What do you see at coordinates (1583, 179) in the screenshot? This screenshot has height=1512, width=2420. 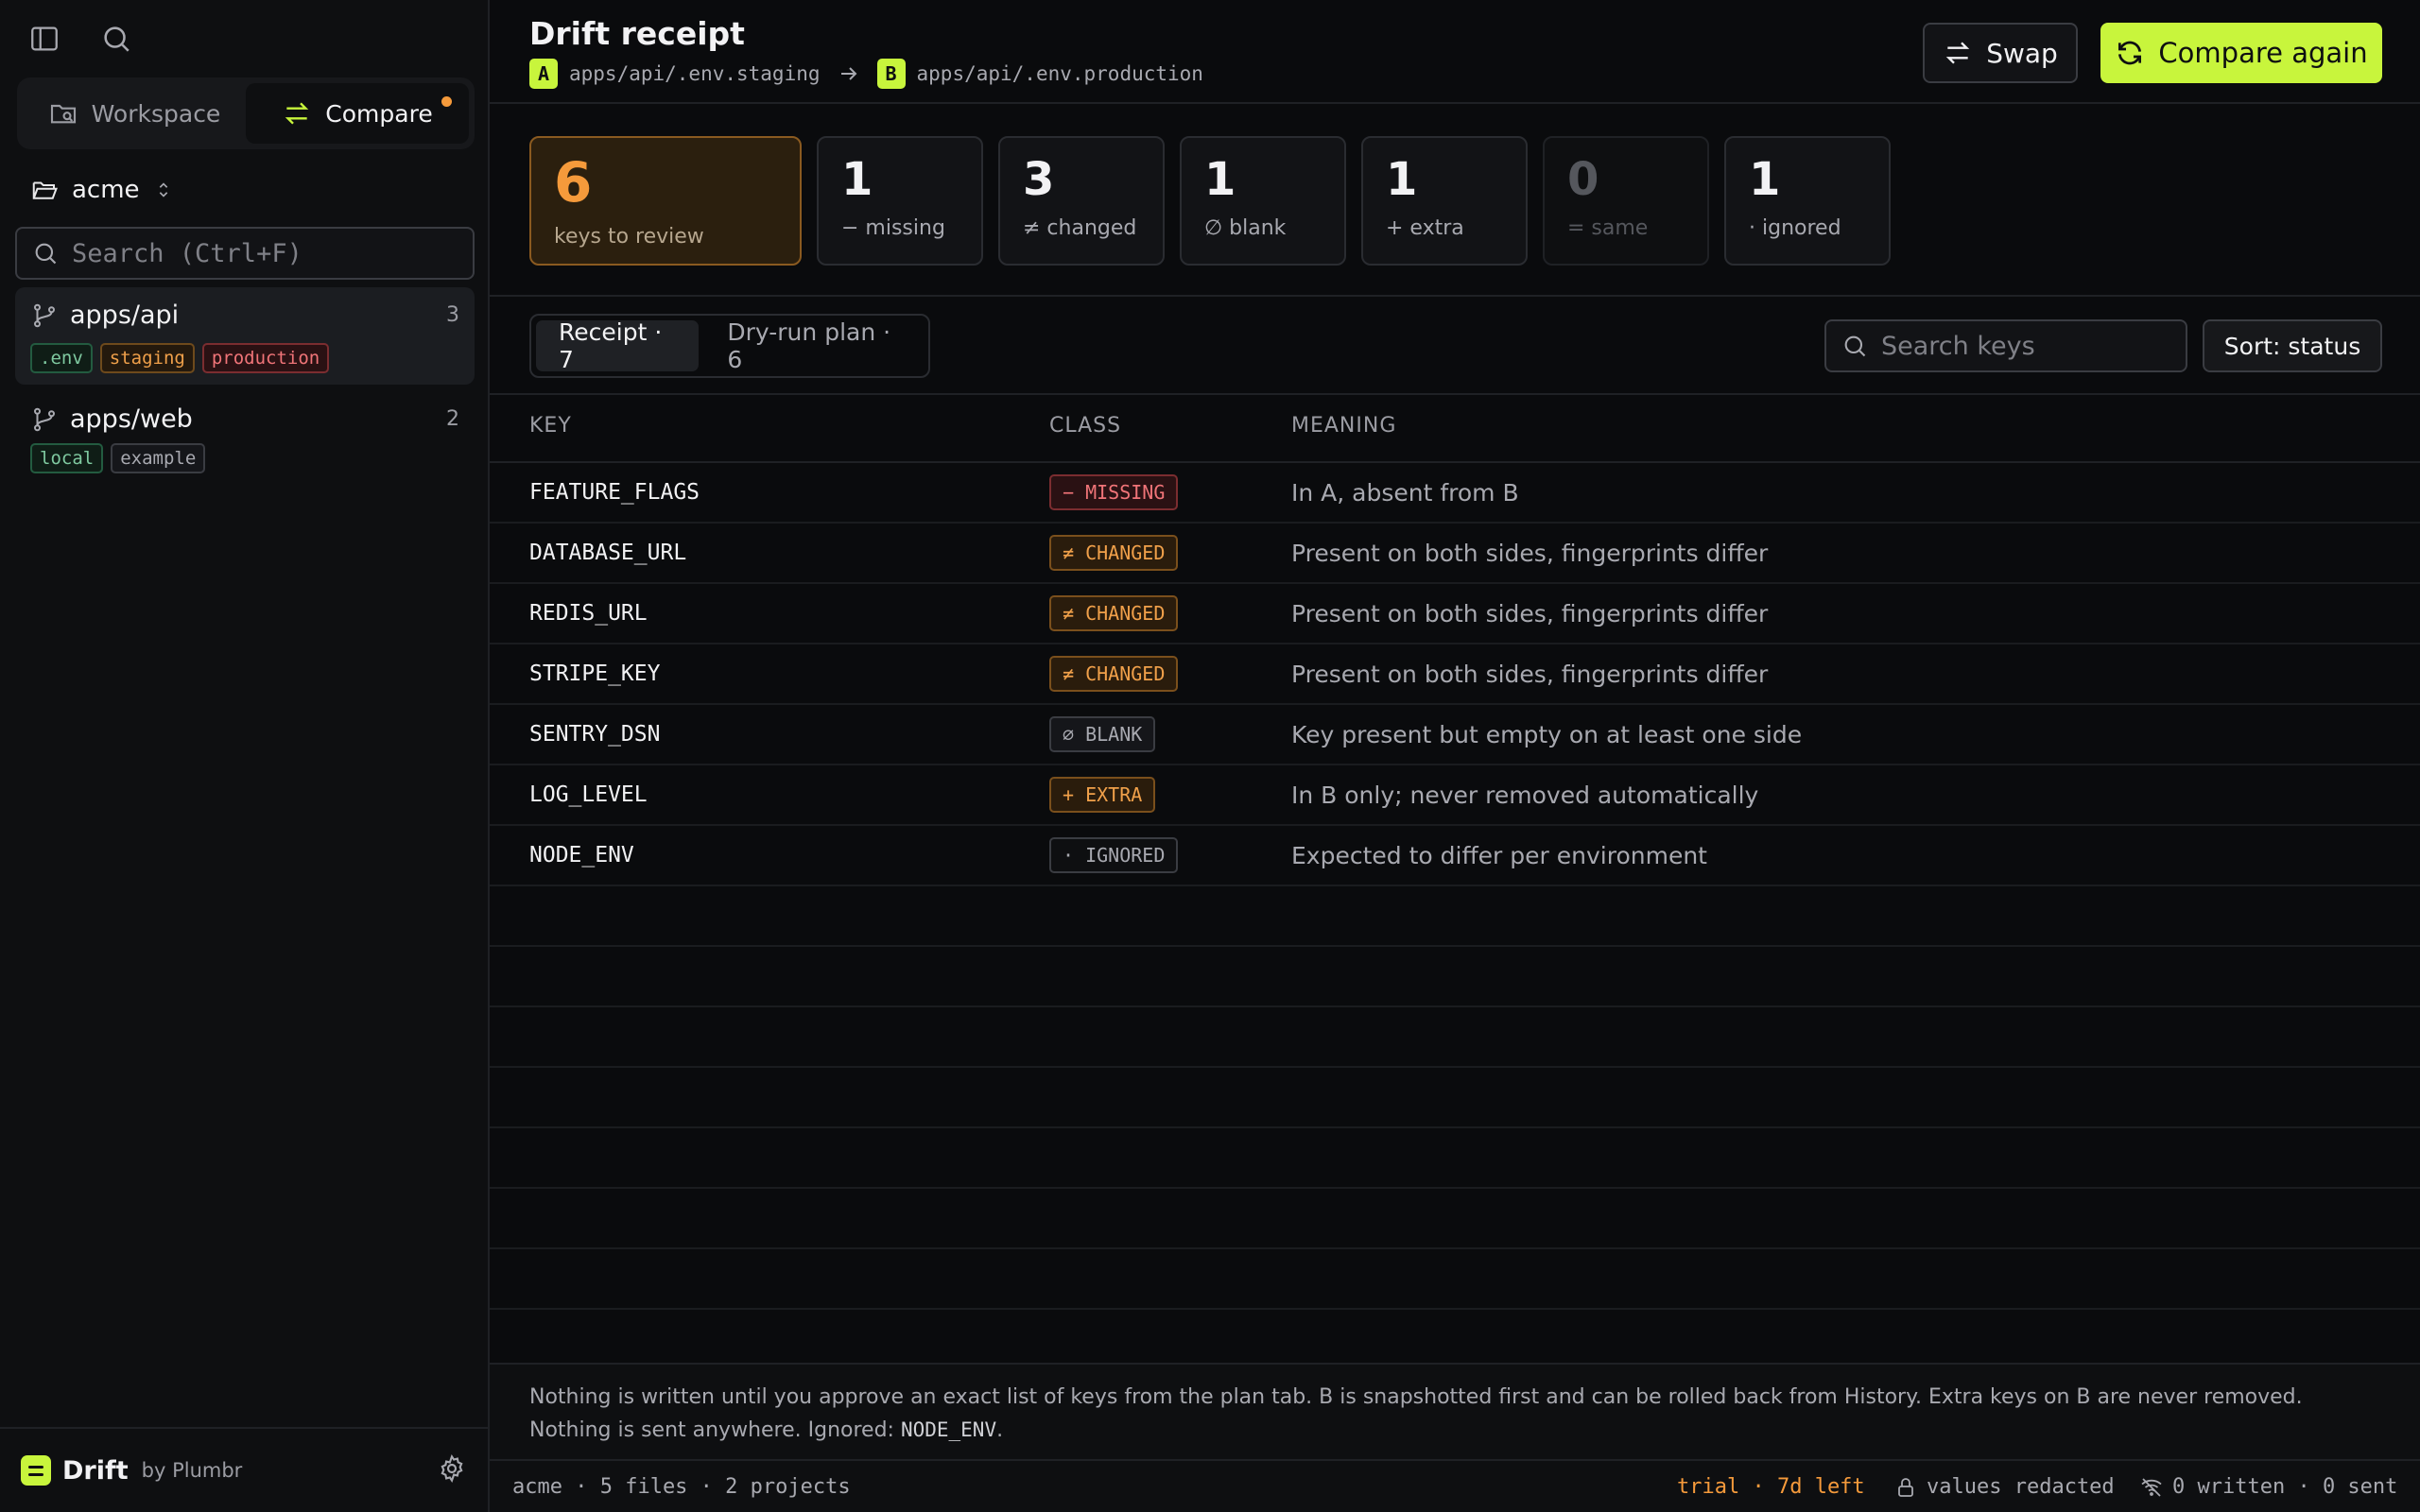 I see `stat-value: 0` at bounding box center [1583, 179].